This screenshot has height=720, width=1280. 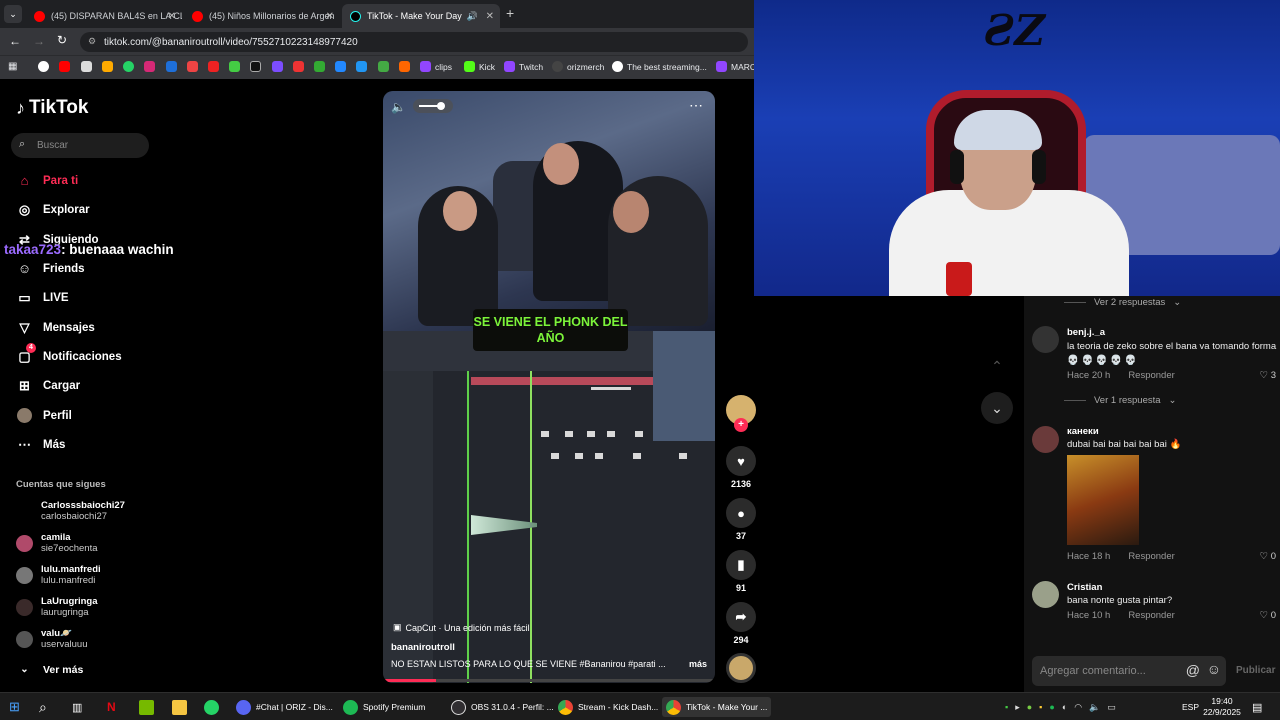 I want to click on bookmark-youtube-icon, so click(x=64, y=66).